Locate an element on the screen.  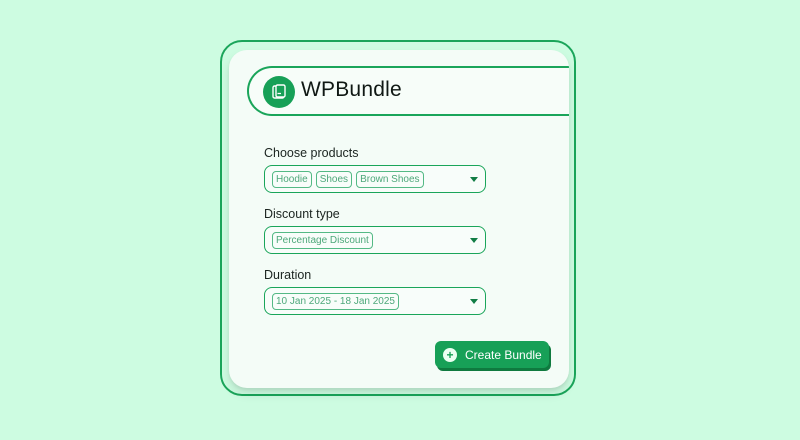
product-chip-hoodie: Hoodie is located at coordinates (292, 179).